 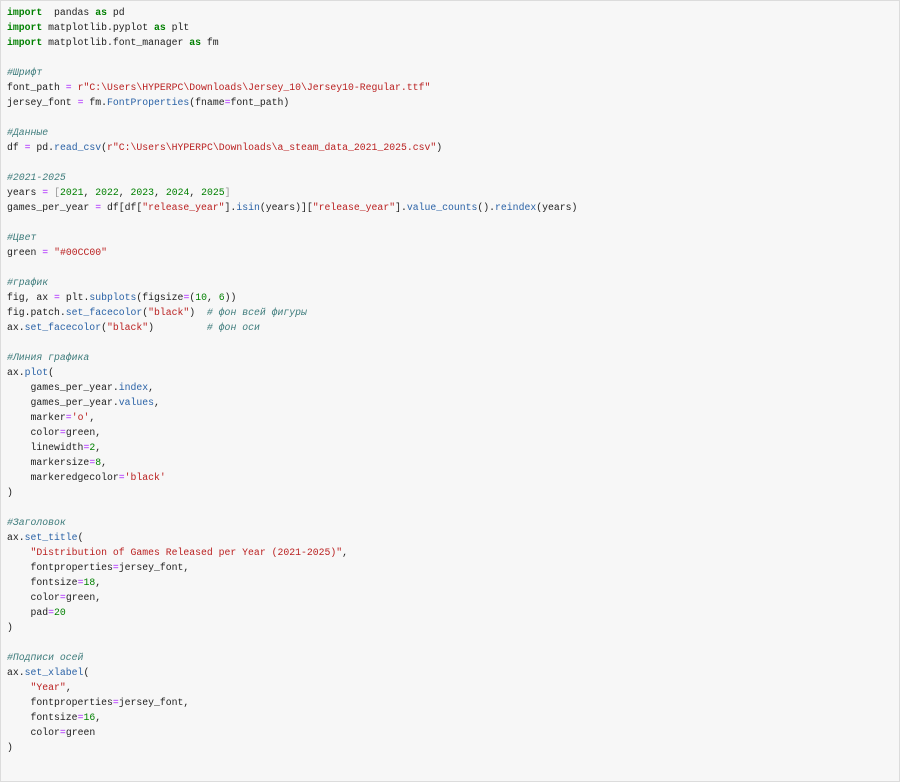 I want to click on code-line: ax.set_facecolor("black") # фон оси, so click(x=292, y=327).